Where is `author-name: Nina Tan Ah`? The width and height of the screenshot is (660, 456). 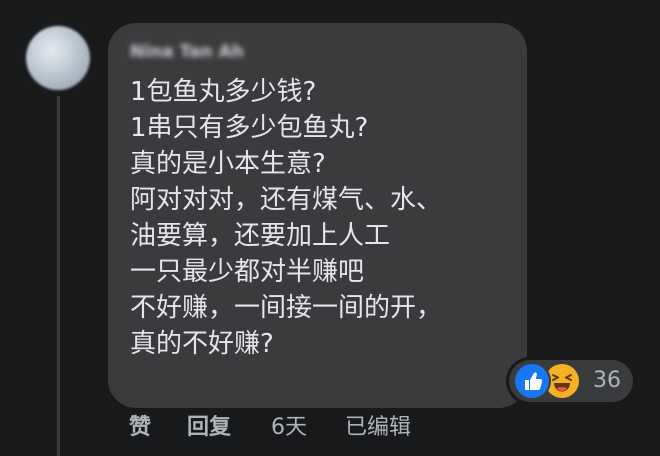
author-name: Nina Tan Ah is located at coordinates (187, 52).